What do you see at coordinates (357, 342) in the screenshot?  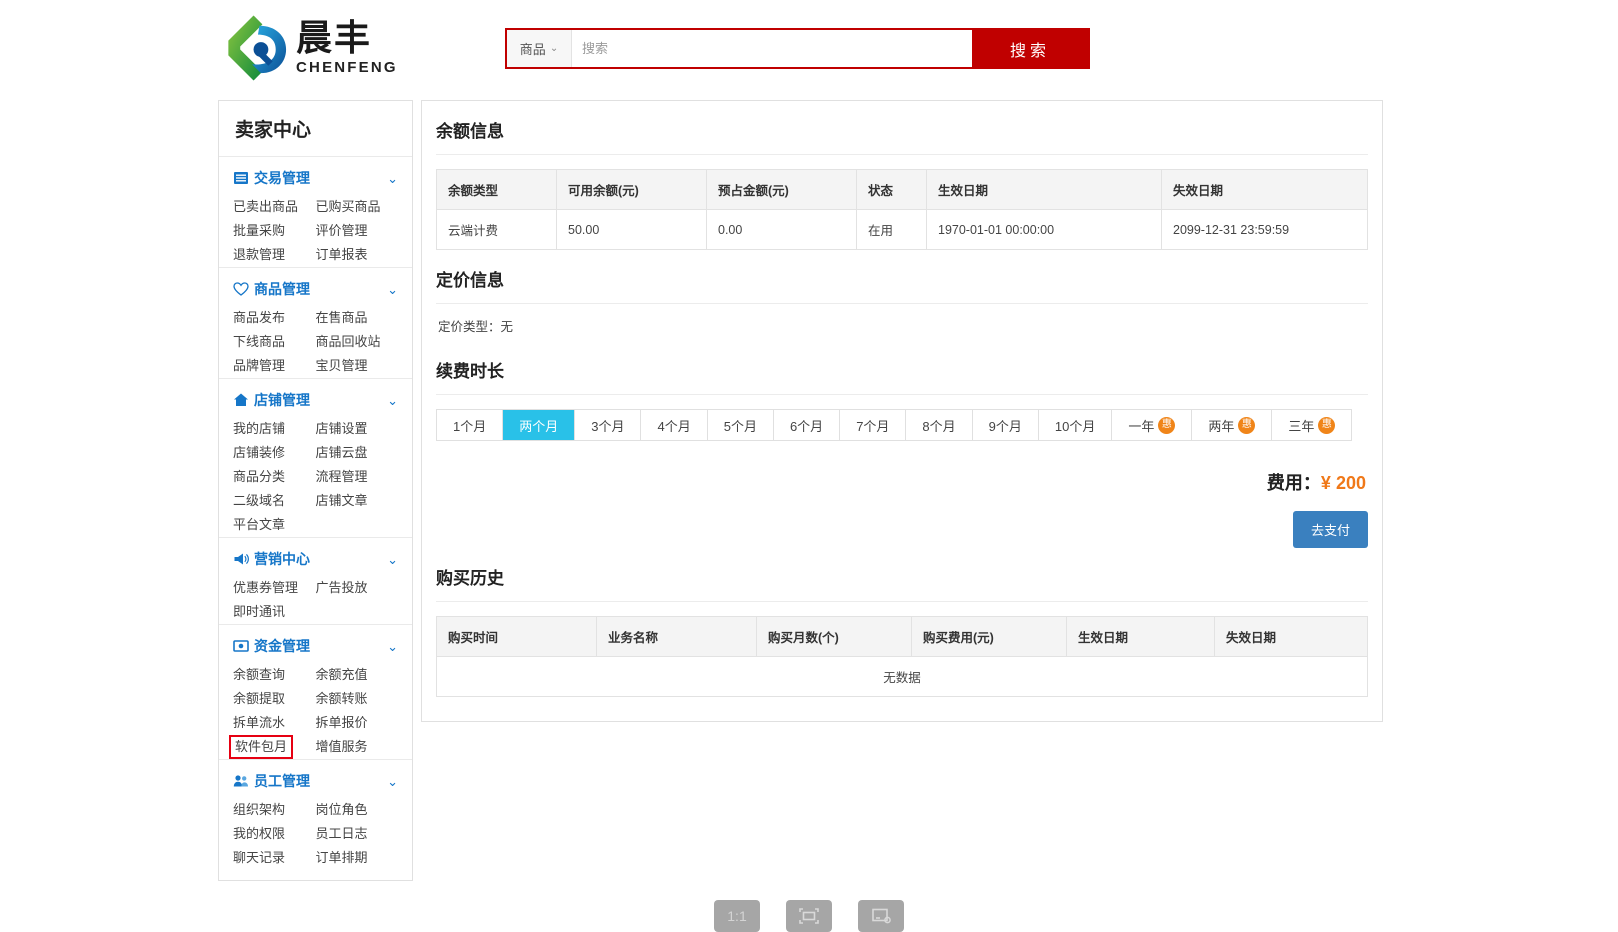 I see `sidebar-item-product-recycle-bin: 商品回收站` at bounding box center [357, 342].